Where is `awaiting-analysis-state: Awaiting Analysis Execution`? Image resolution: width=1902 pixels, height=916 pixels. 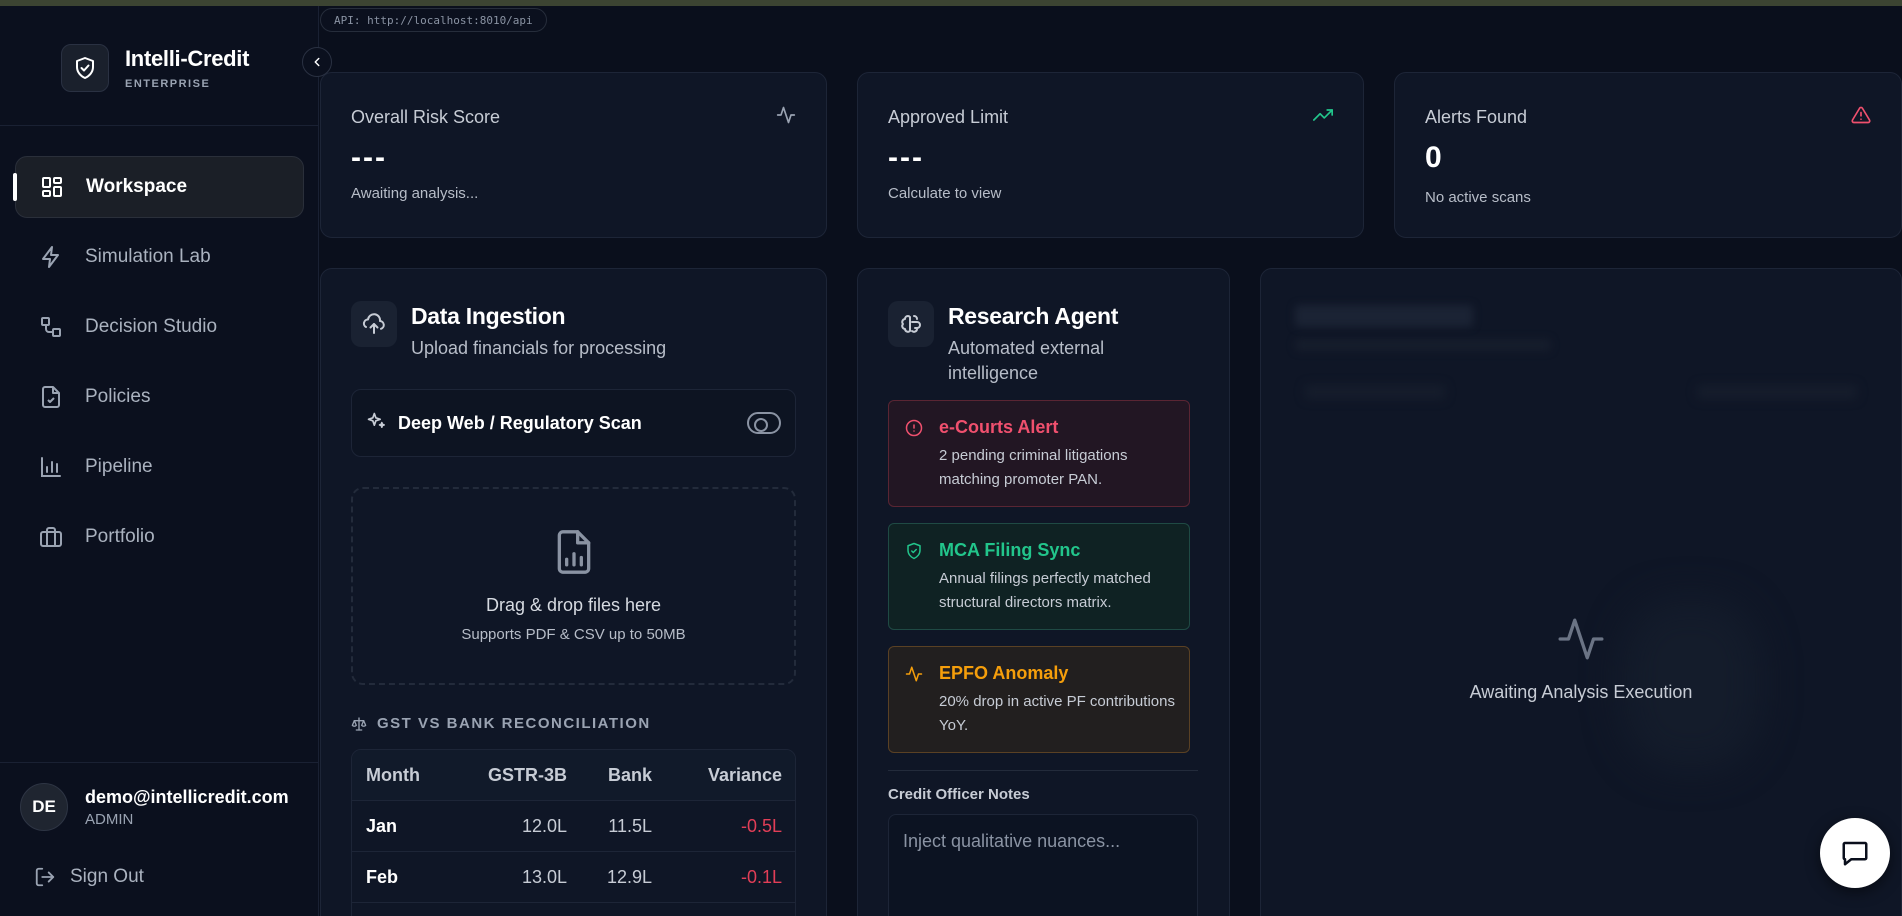 awaiting-analysis-state: Awaiting Analysis Execution is located at coordinates (1581, 658).